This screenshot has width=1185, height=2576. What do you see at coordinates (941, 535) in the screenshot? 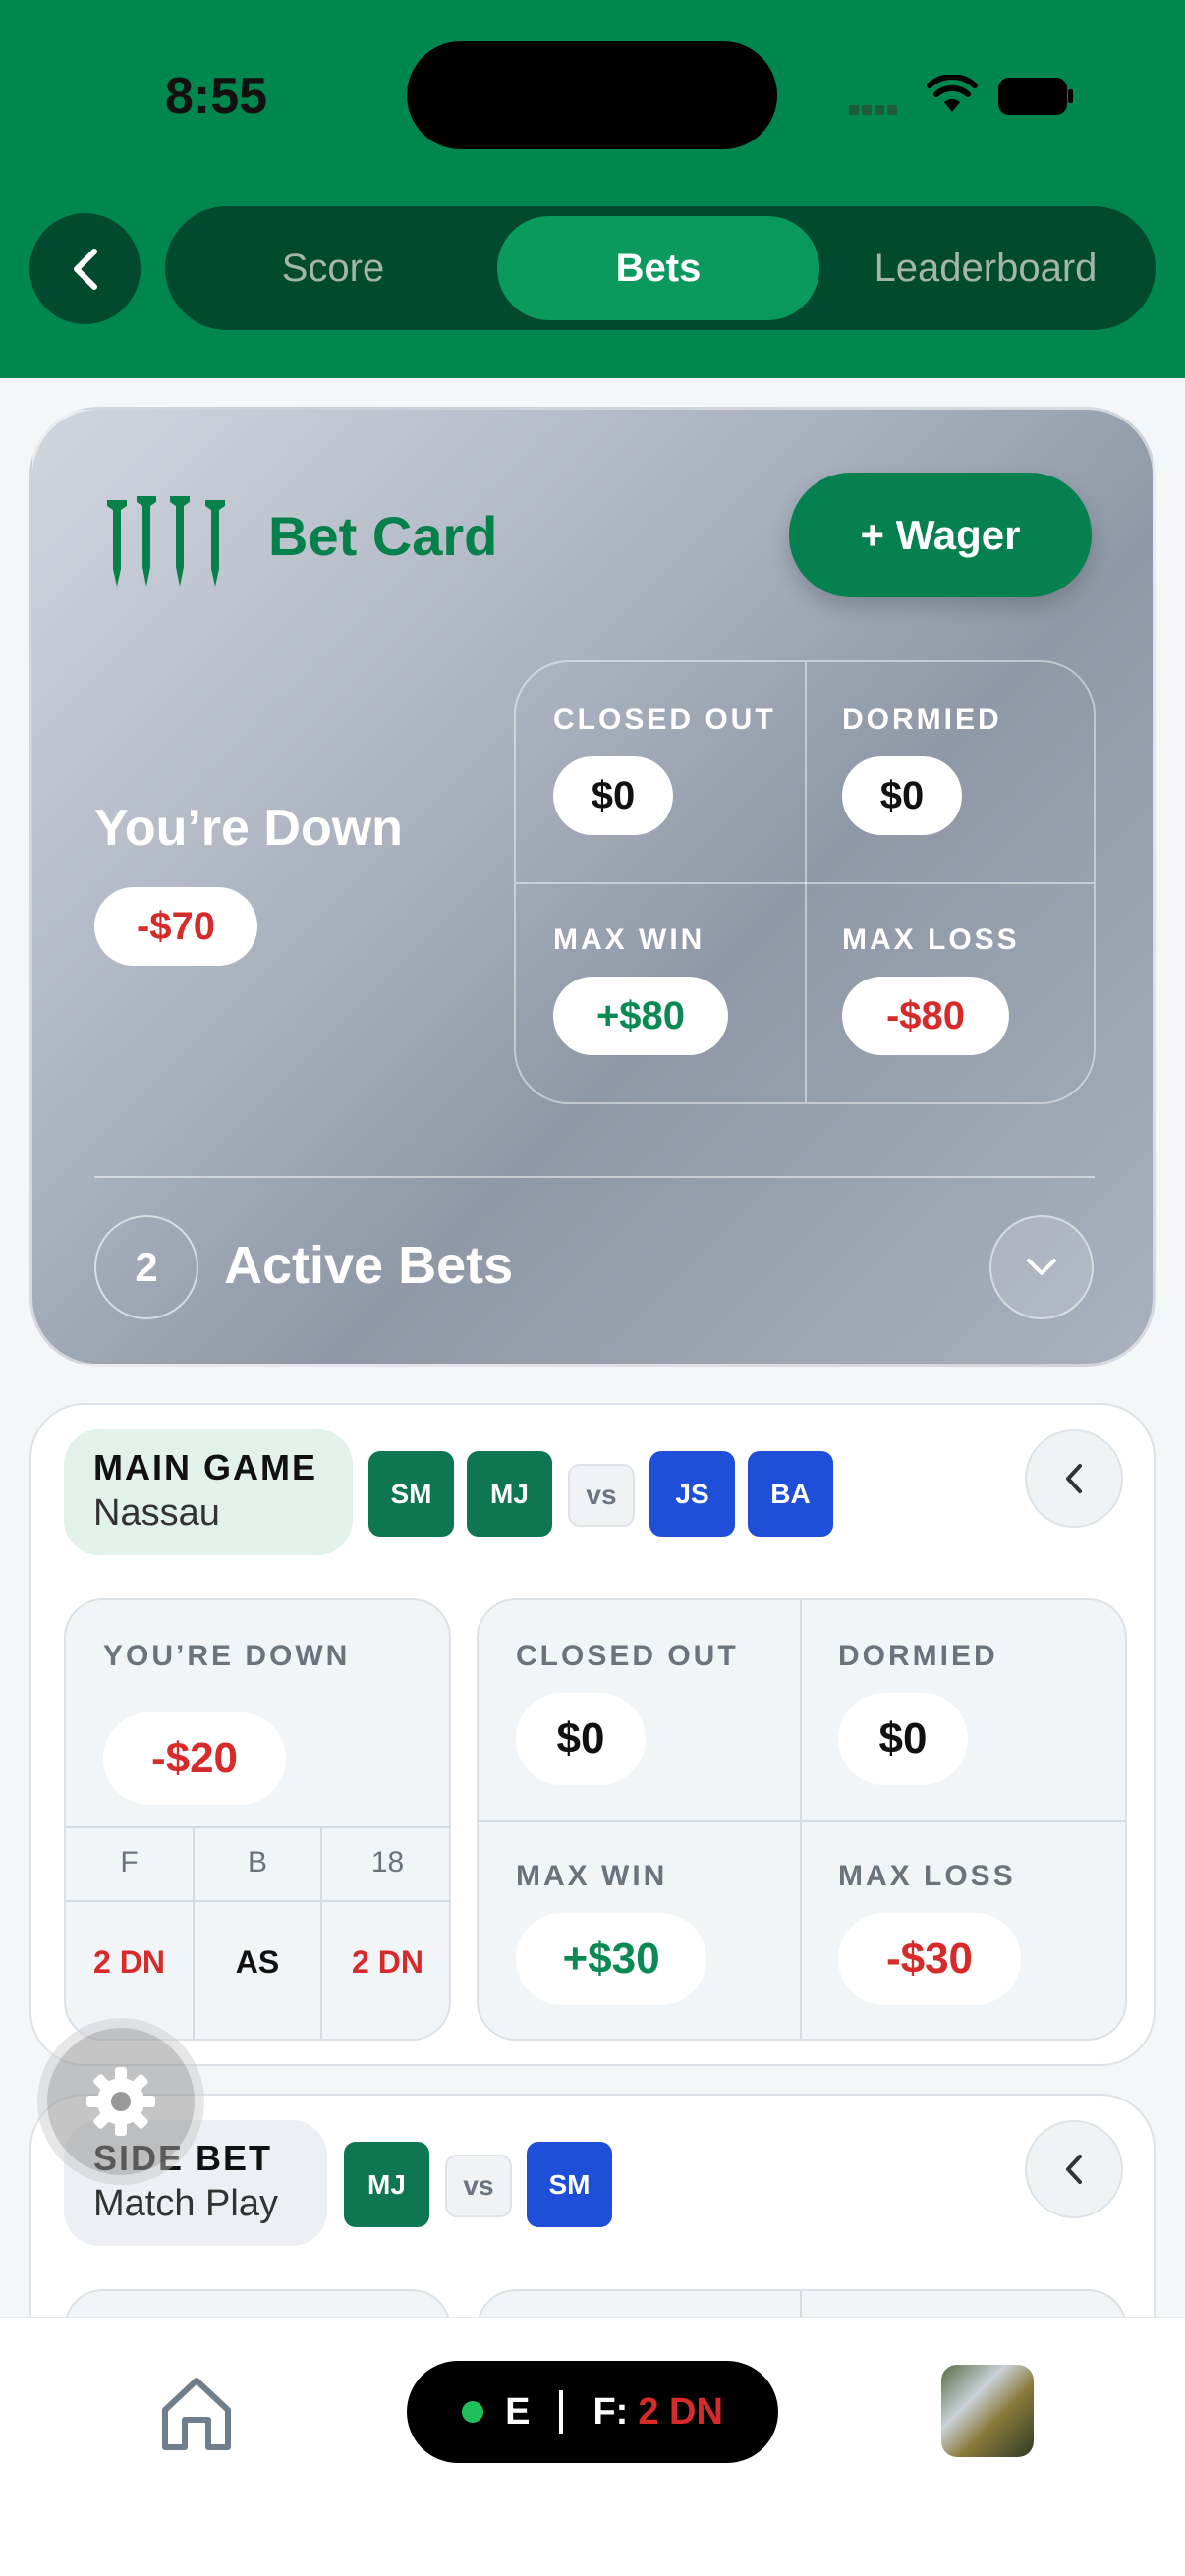
I see `add-wager-button: + Wager` at bounding box center [941, 535].